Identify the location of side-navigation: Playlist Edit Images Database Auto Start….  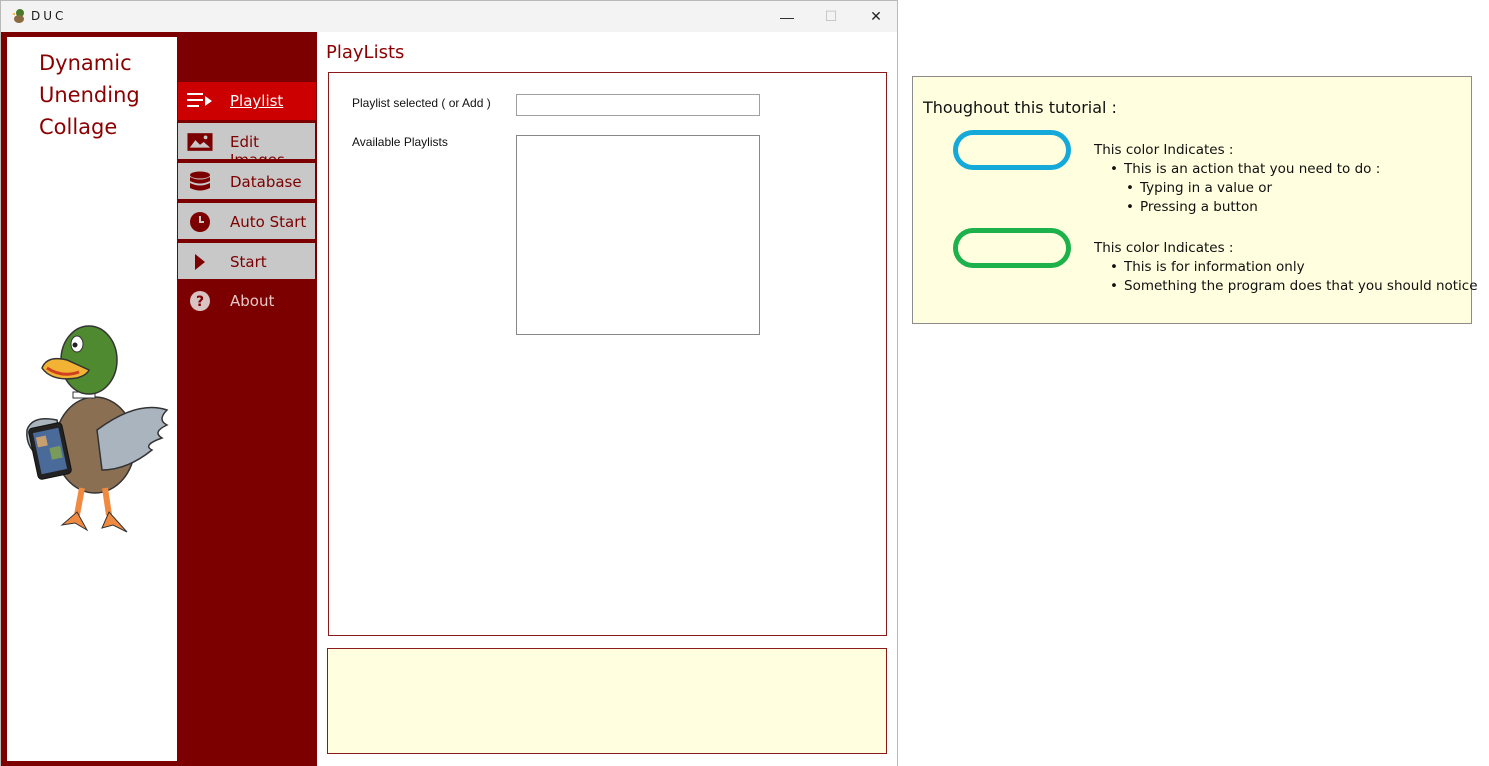
(247, 202).